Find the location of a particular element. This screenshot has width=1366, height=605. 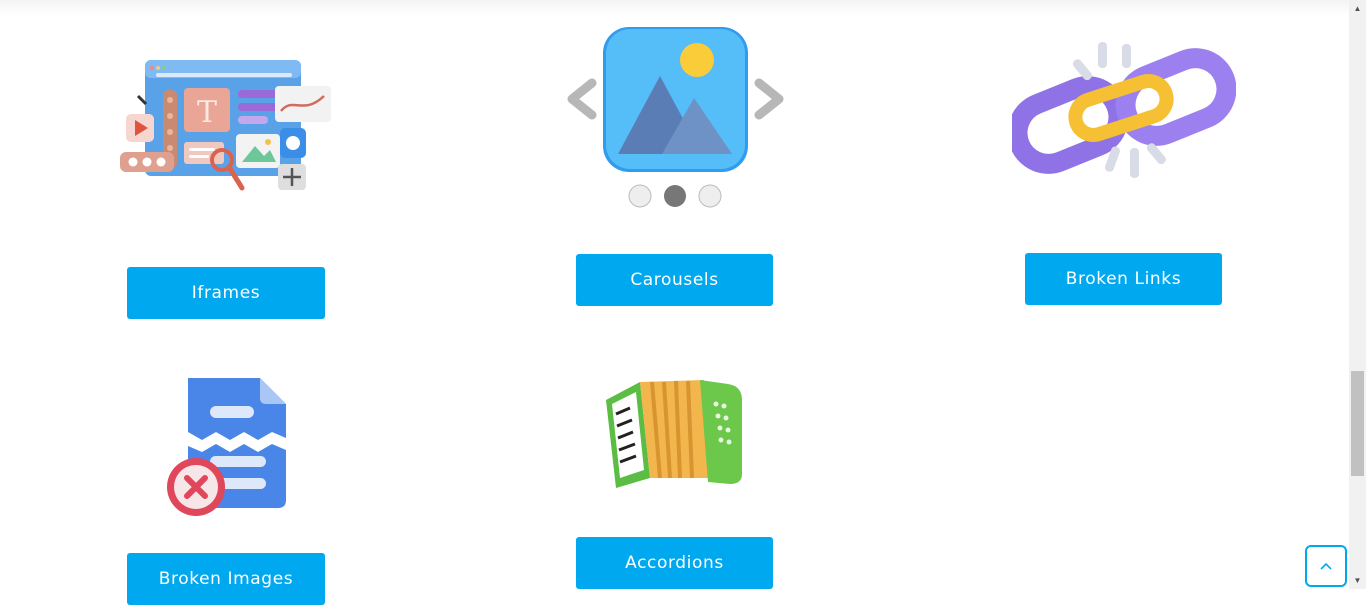

scroll-up-arrow-icon: ▲ is located at coordinates (1357, 8).